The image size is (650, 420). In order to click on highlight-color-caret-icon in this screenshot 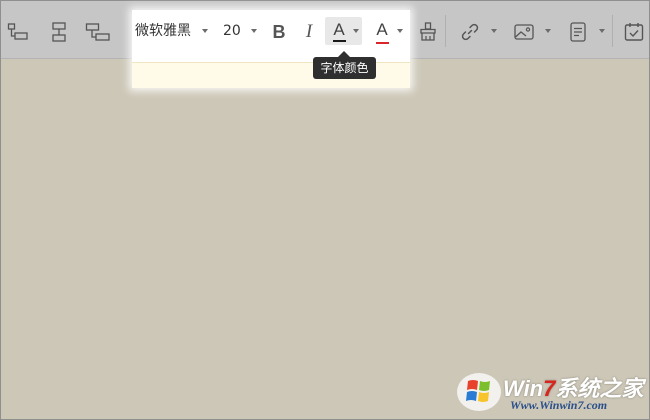, I will do `click(400, 31)`.